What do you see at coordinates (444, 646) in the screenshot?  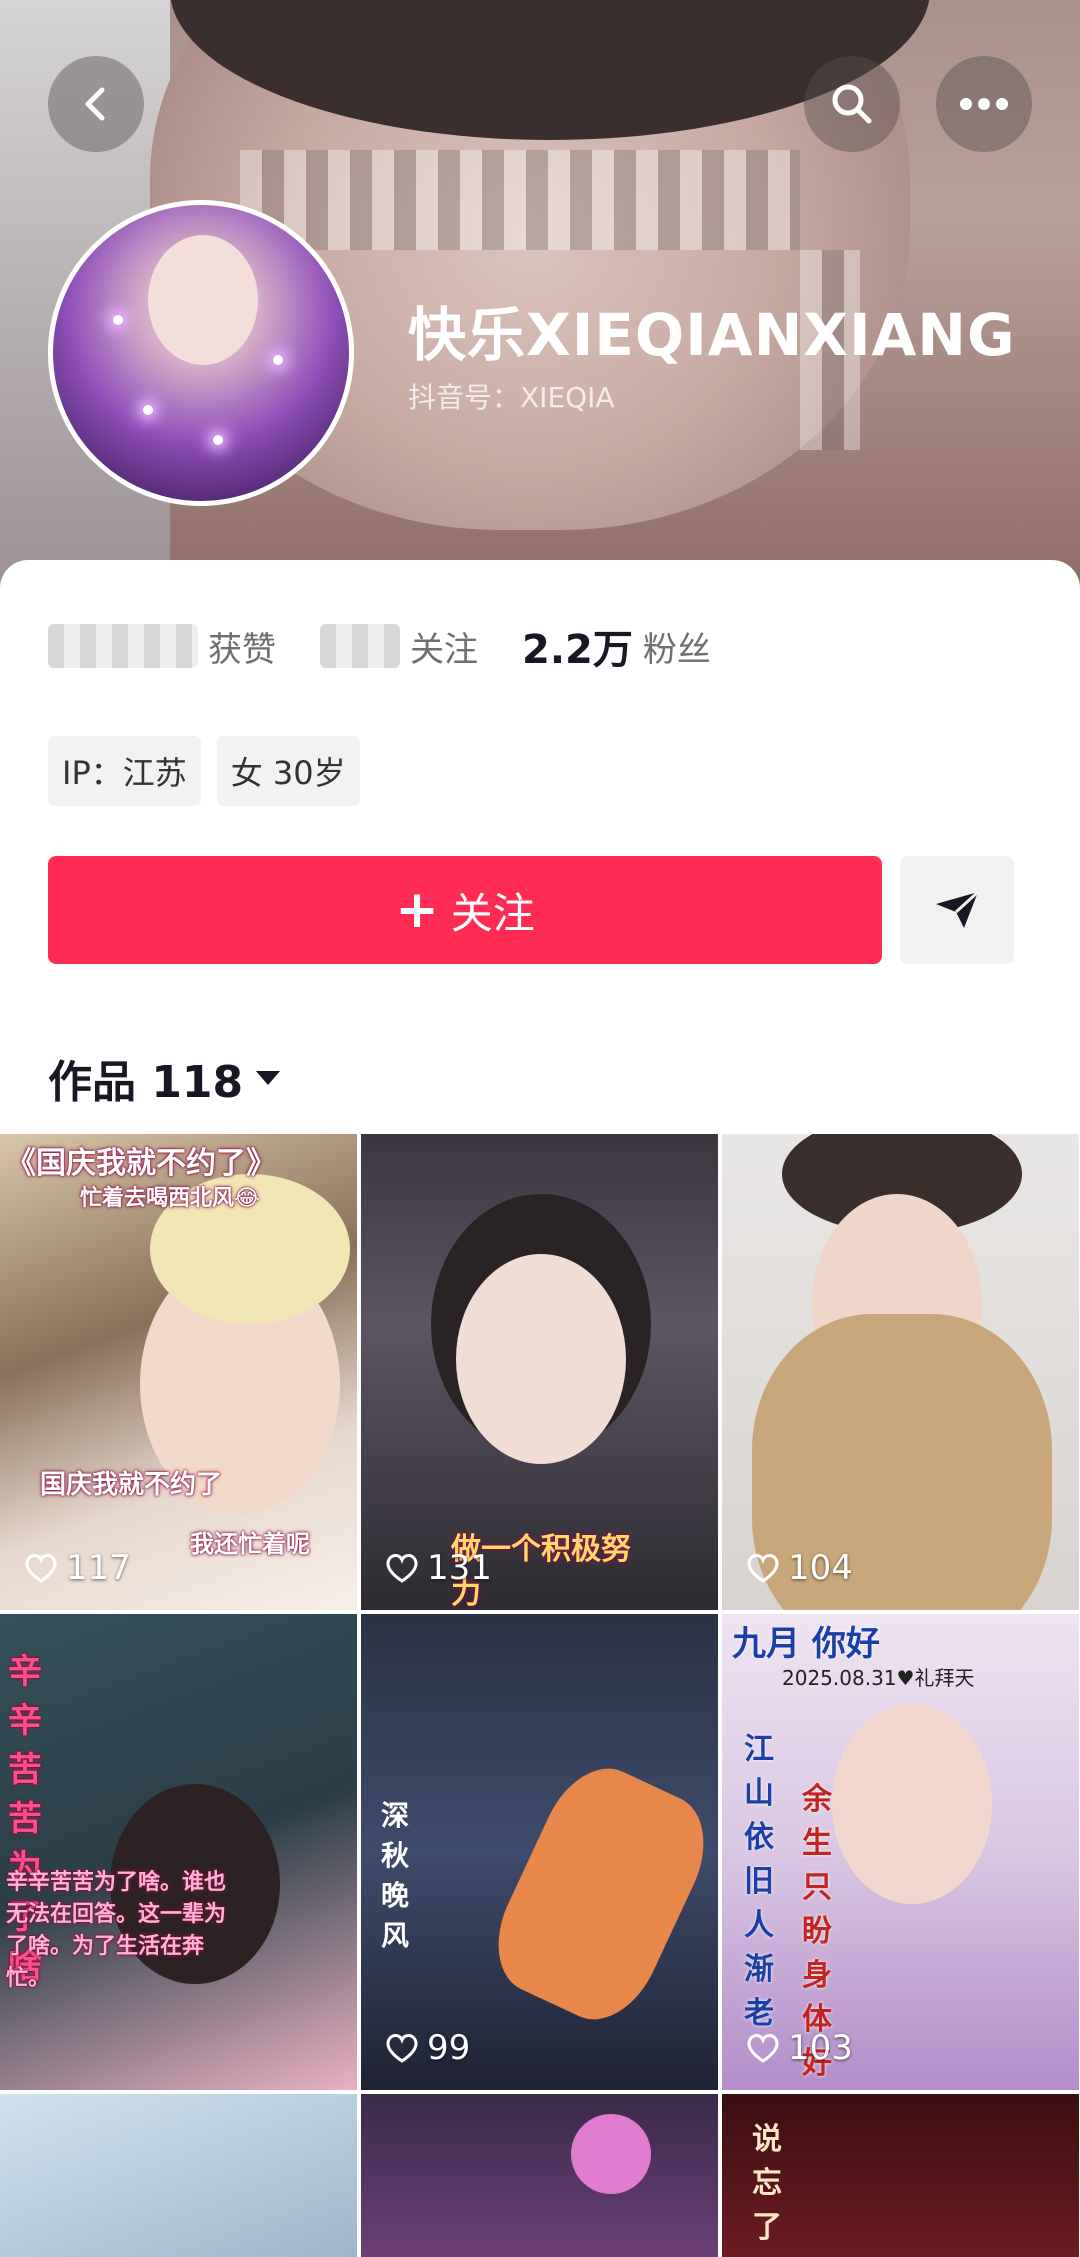 I see `following-label: 关注` at bounding box center [444, 646].